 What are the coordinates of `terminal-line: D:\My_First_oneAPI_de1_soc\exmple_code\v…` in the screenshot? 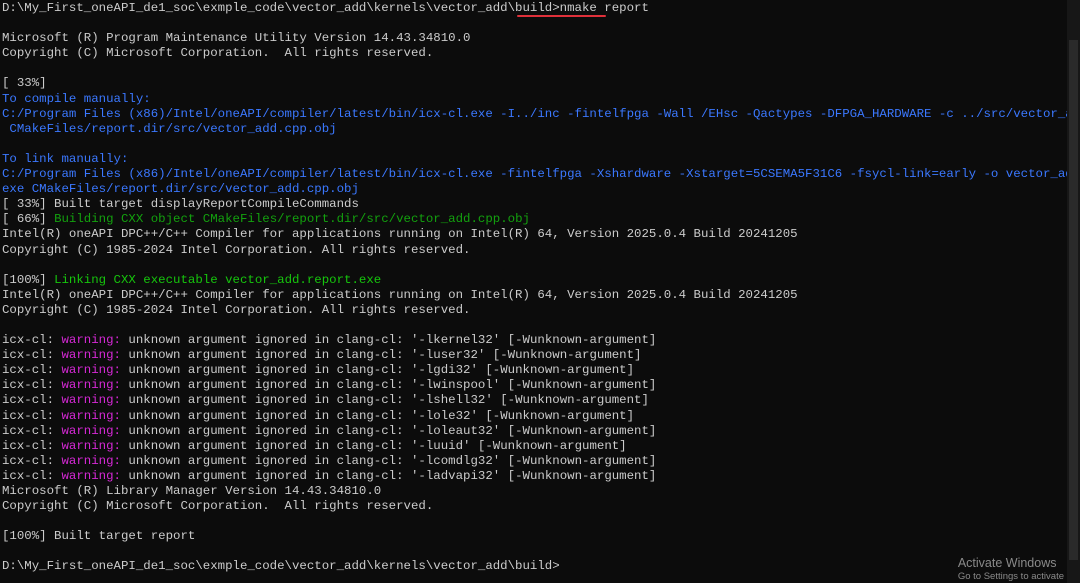 It's located at (535, 566).